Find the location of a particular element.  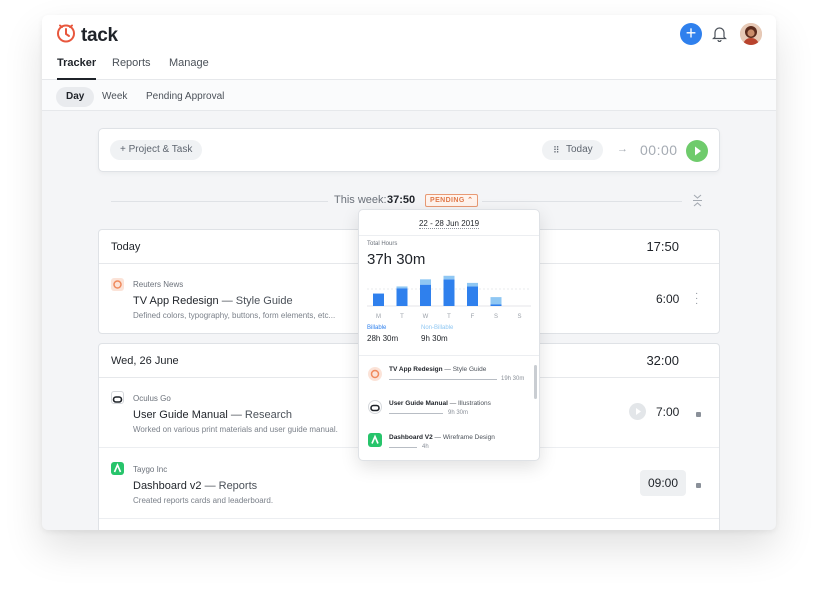

task-title: Dashboard v2 — Reports is located at coordinates (195, 486).